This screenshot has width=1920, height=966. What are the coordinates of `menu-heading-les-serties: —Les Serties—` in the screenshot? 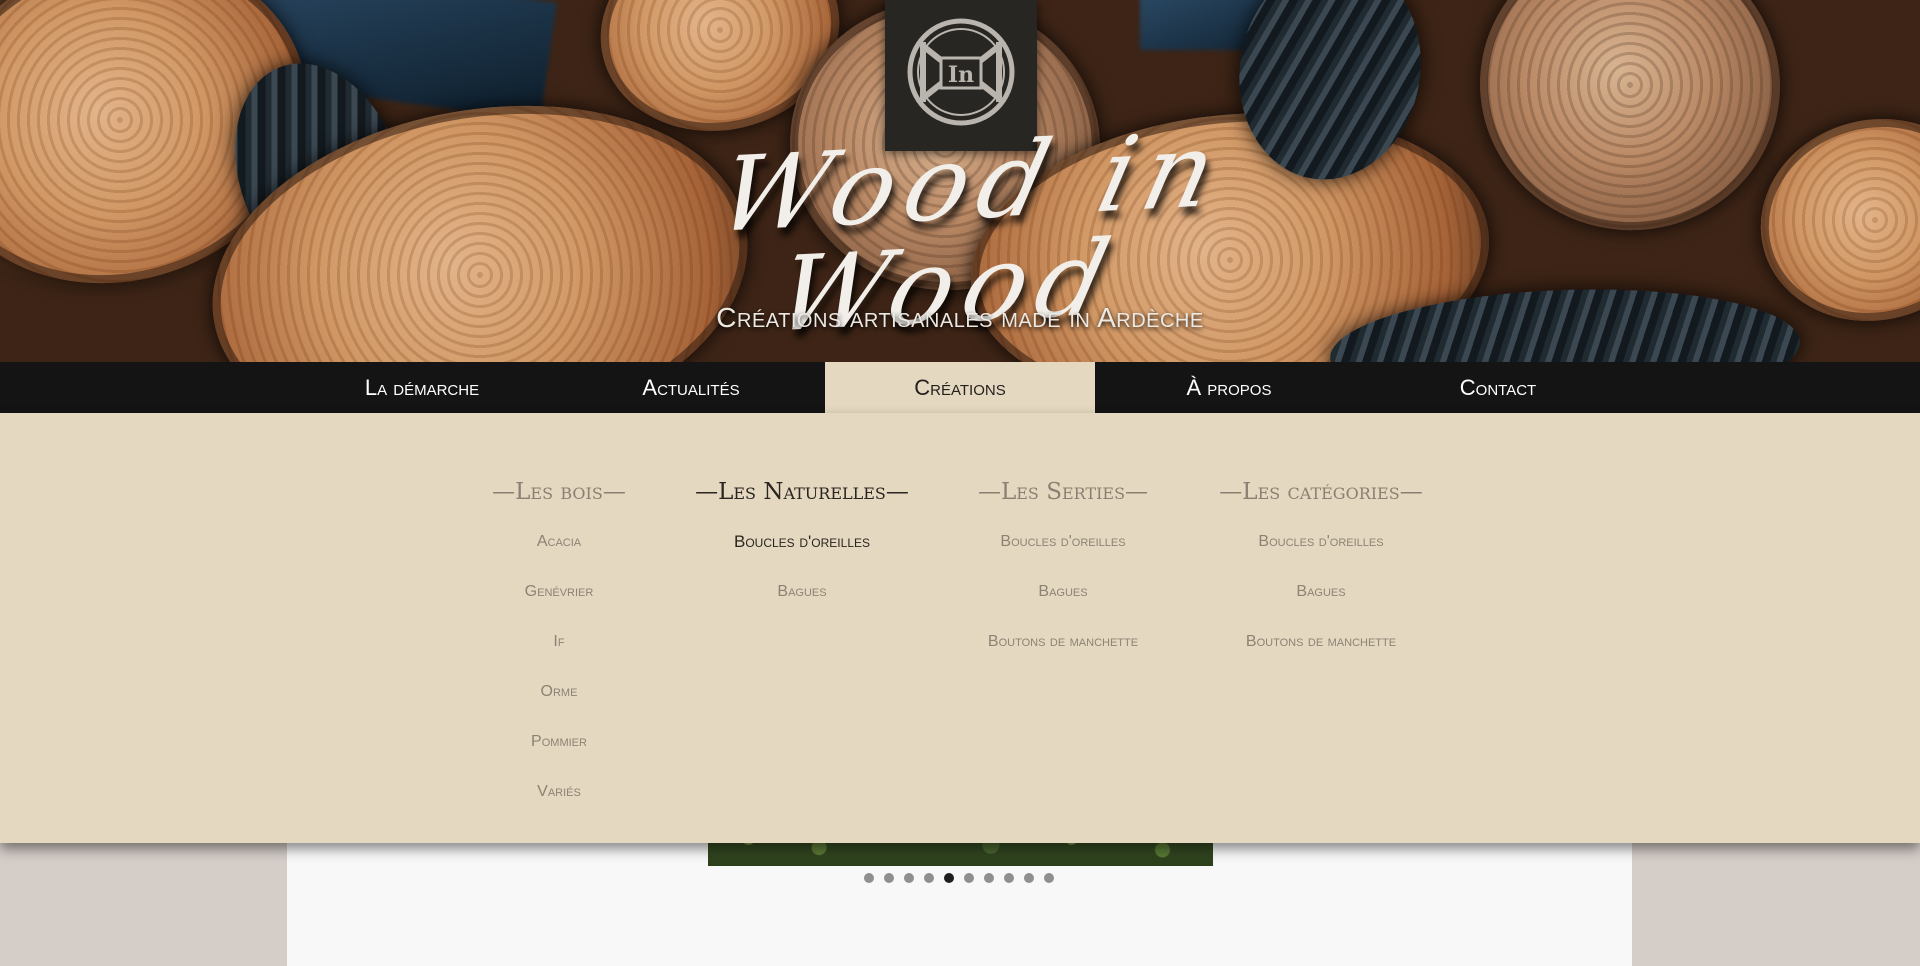 It's located at (1063, 492).